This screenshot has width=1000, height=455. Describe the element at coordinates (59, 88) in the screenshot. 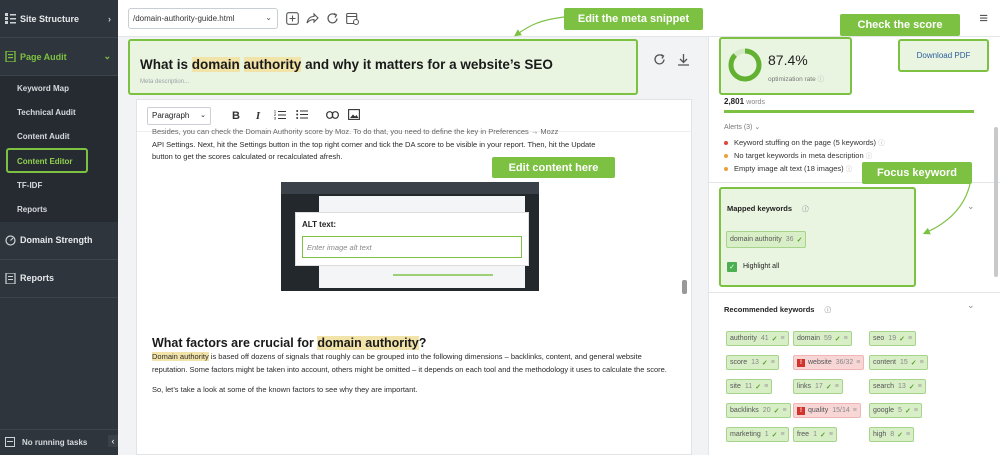

I see `sidebar-item-keyword-map: Keyword Map` at that location.